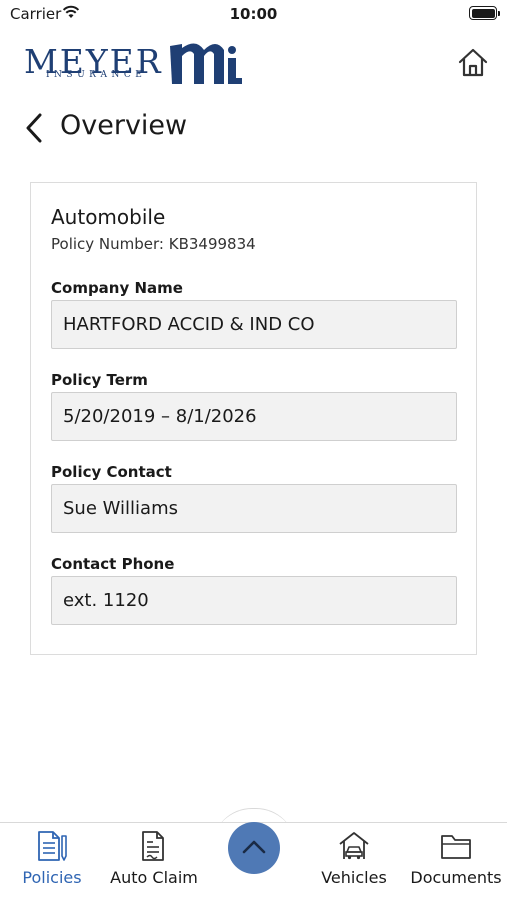 This screenshot has width=507, height=900. Describe the element at coordinates (153, 244) in the screenshot. I see `policy-number: Policy Number: KB3499834` at that location.